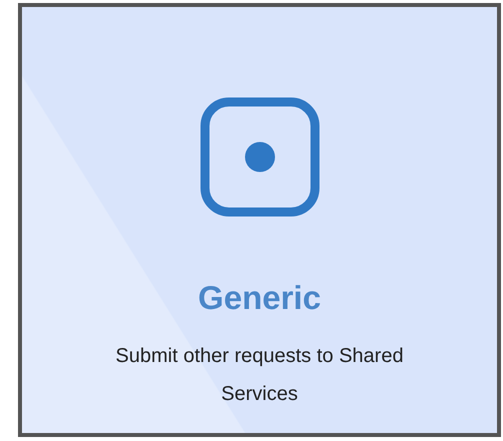 The height and width of the screenshot is (441, 503). Describe the element at coordinates (260, 157) in the screenshot. I see `dot-in-square-icon` at that location.